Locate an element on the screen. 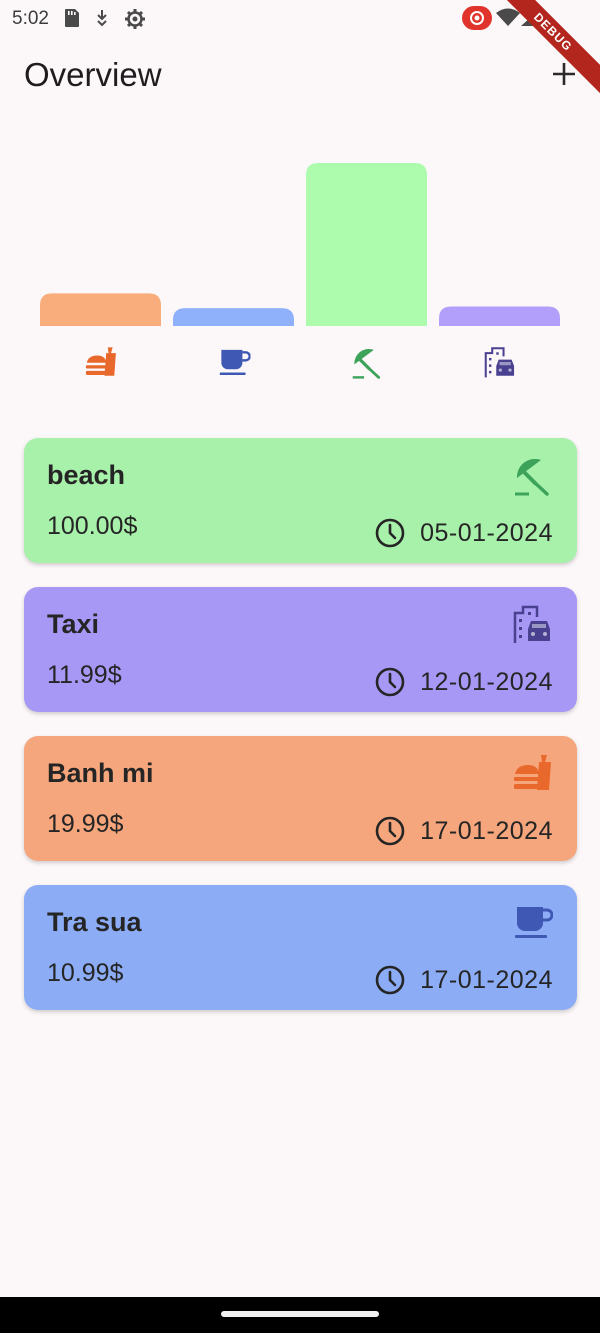 Image resolution: width=600 pixels, height=1333 pixels. expense-date: 05-01-2024 is located at coordinates (486, 532).